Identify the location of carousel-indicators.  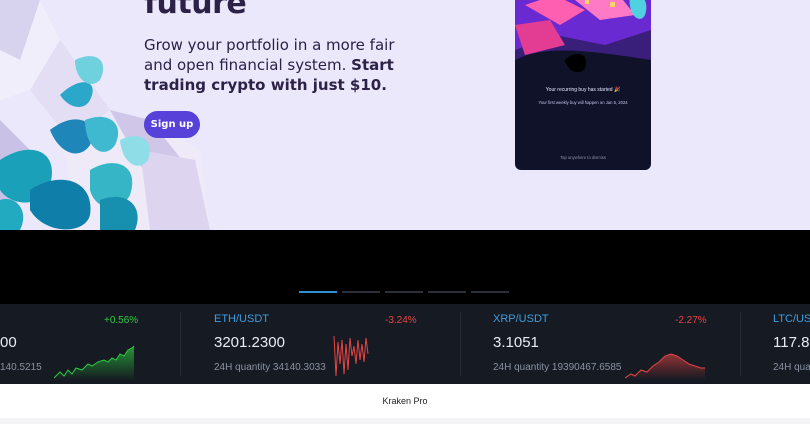
(404, 292).